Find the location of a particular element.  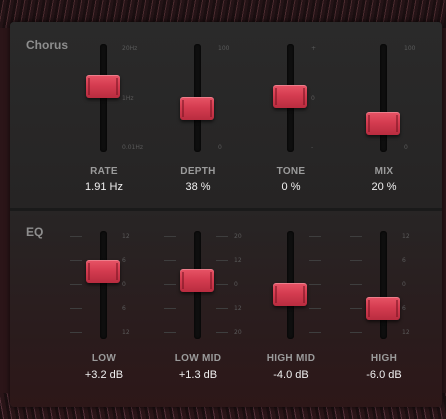

depth-scale-min: 0 is located at coordinates (220, 147).